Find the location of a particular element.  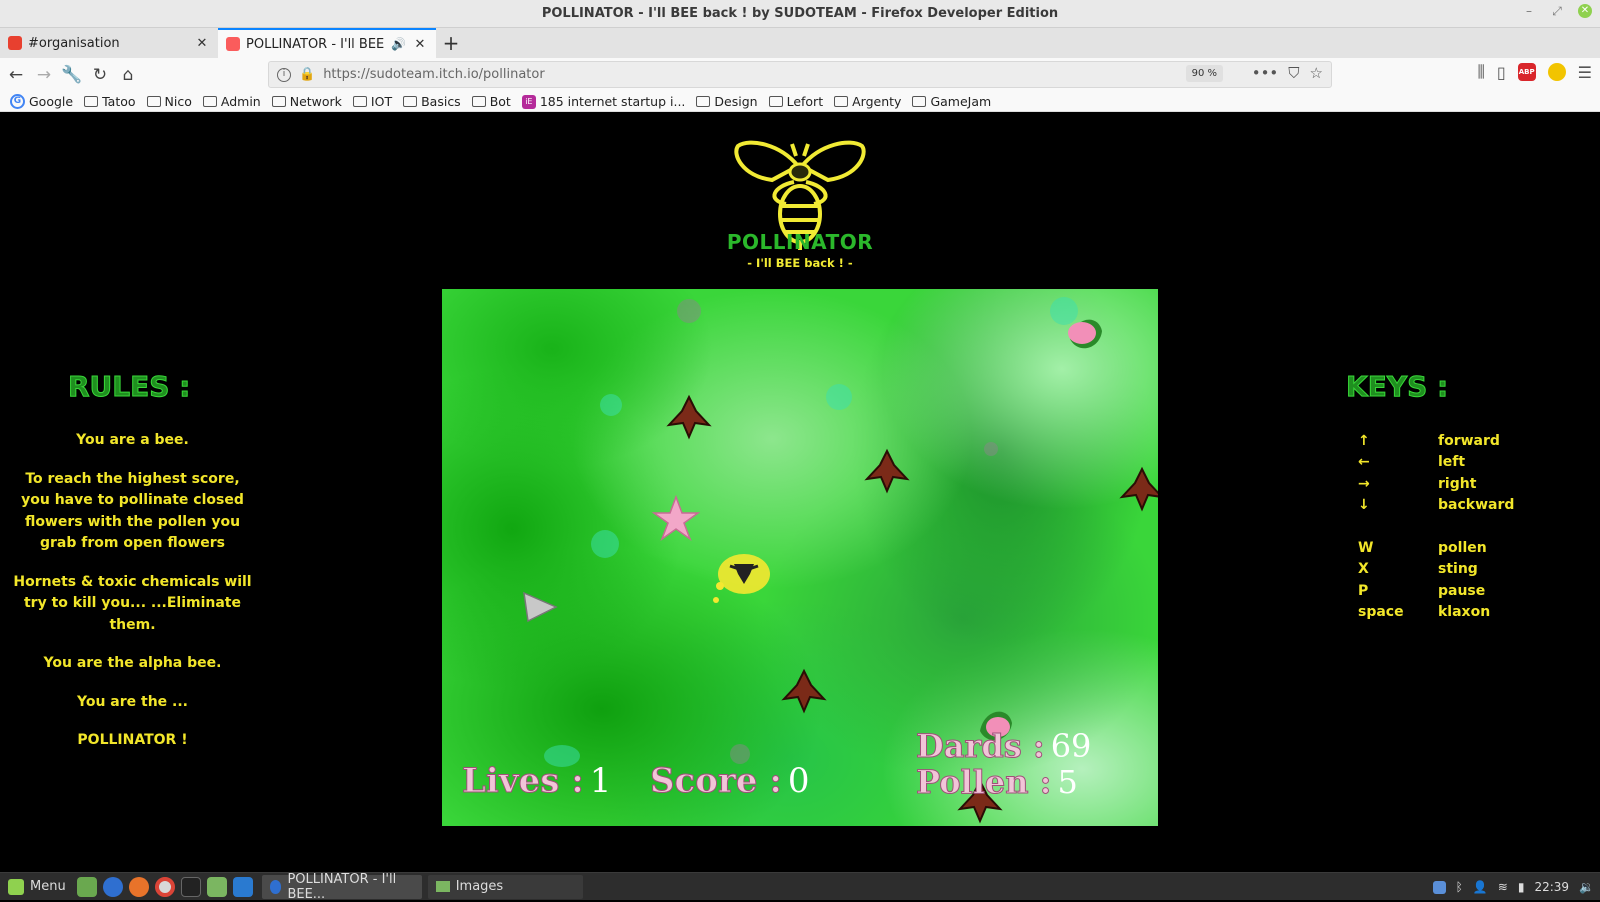

extension-icon is located at coordinates (1556, 72).